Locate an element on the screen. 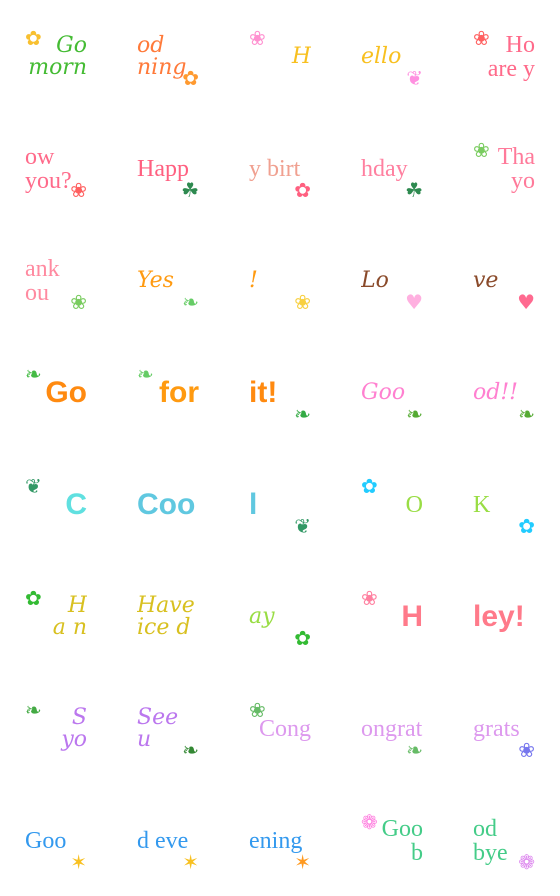  emoji-sticker: ✶ Goo is located at coordinates (56, 841).